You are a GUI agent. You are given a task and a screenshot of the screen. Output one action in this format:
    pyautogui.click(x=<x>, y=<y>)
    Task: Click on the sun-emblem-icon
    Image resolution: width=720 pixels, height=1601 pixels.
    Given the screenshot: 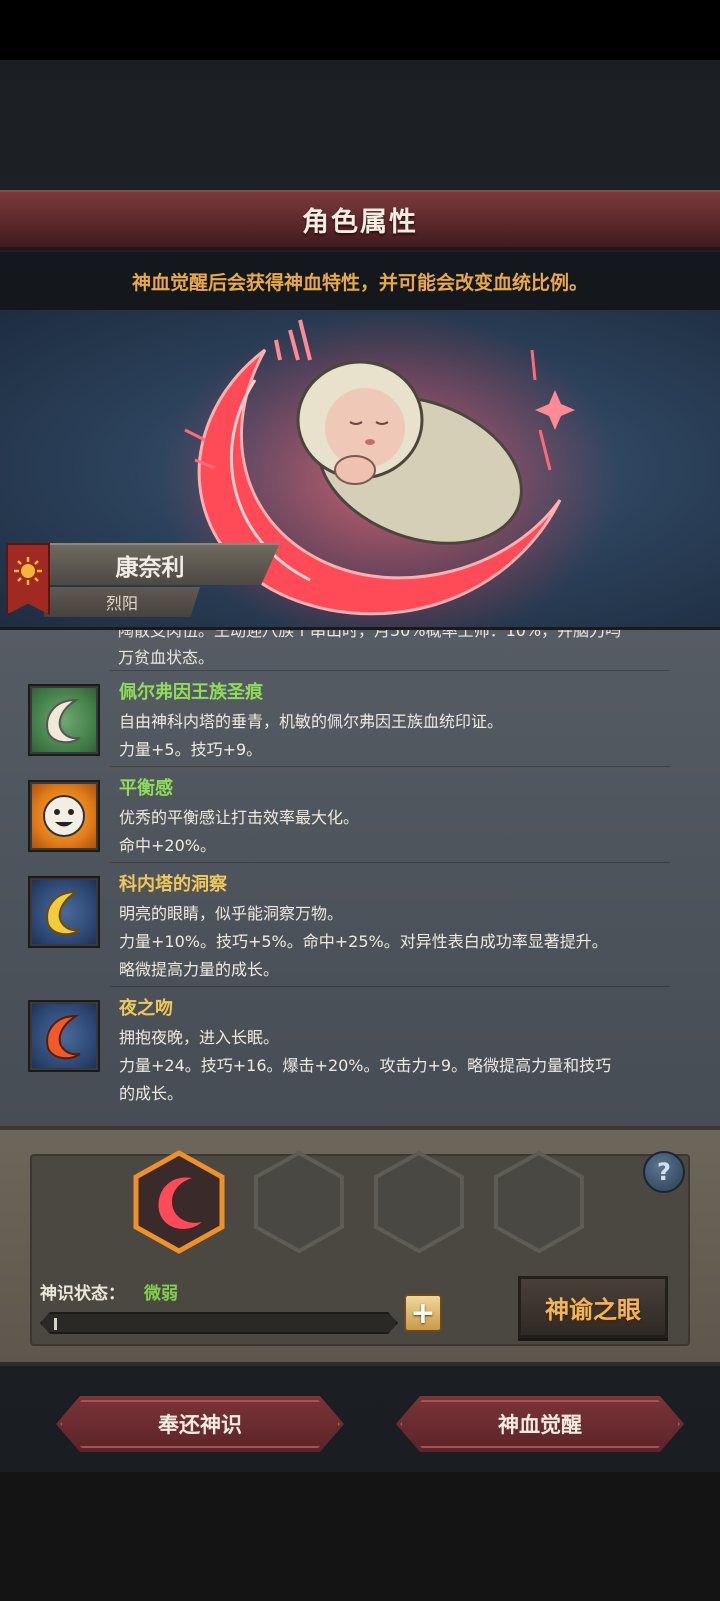 What is the action you would take?
    pyautogui.click(x=28, y=579)
    